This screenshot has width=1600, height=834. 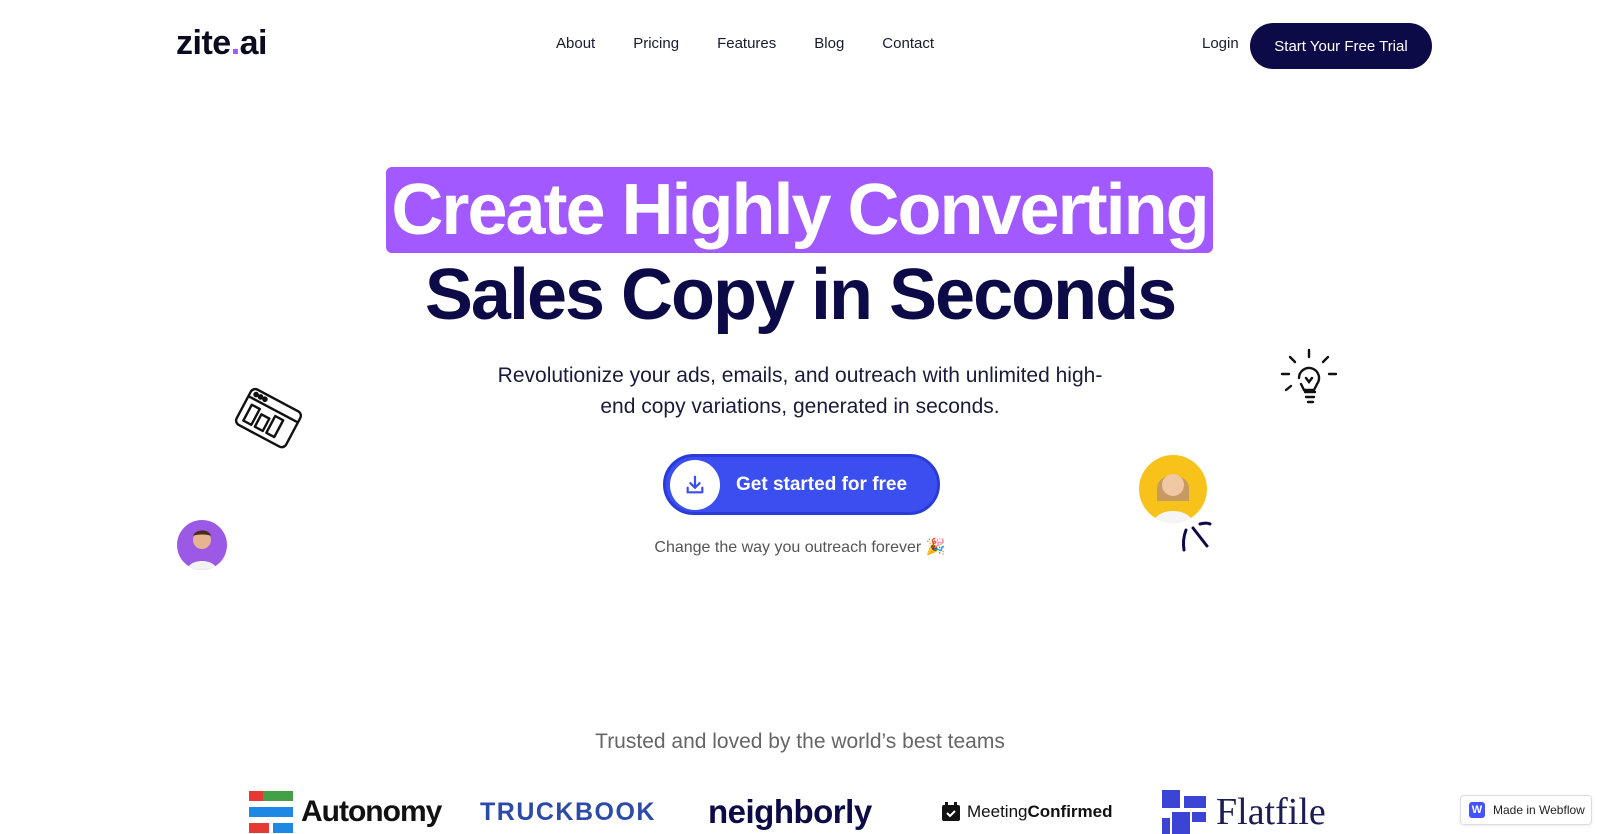 I want to click on logo-meetingconfirmed: Meeting Confirmed, so click(x=1026, y=812).